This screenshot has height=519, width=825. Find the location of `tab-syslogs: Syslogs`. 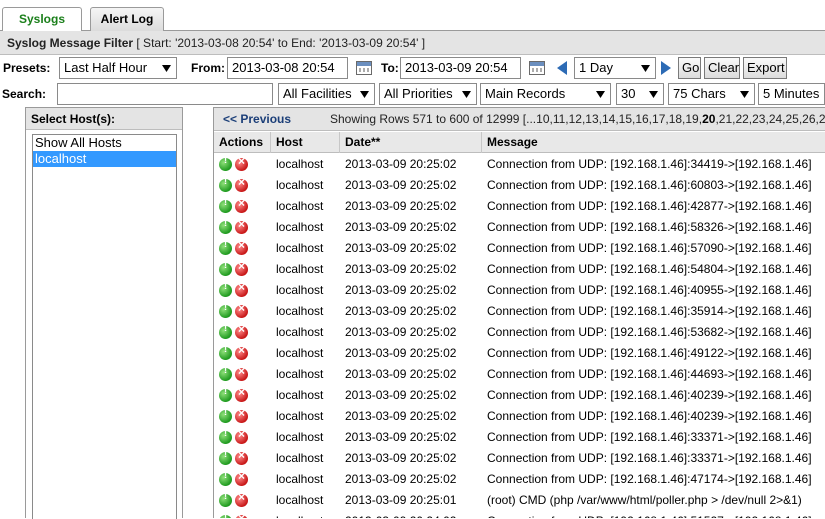

tab-syslogs: Syslogs is located at coordinates (42, 19).